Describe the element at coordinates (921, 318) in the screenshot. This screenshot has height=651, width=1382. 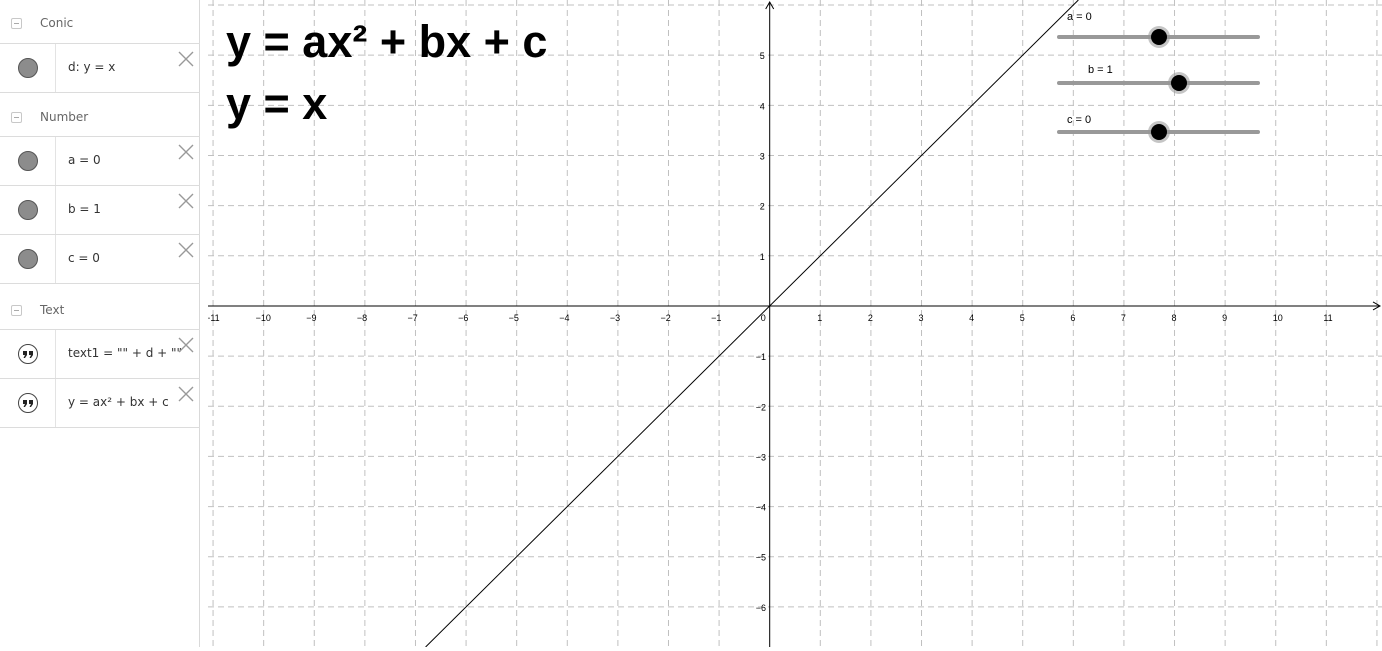
I see `x-tick-label: 3` at that location.